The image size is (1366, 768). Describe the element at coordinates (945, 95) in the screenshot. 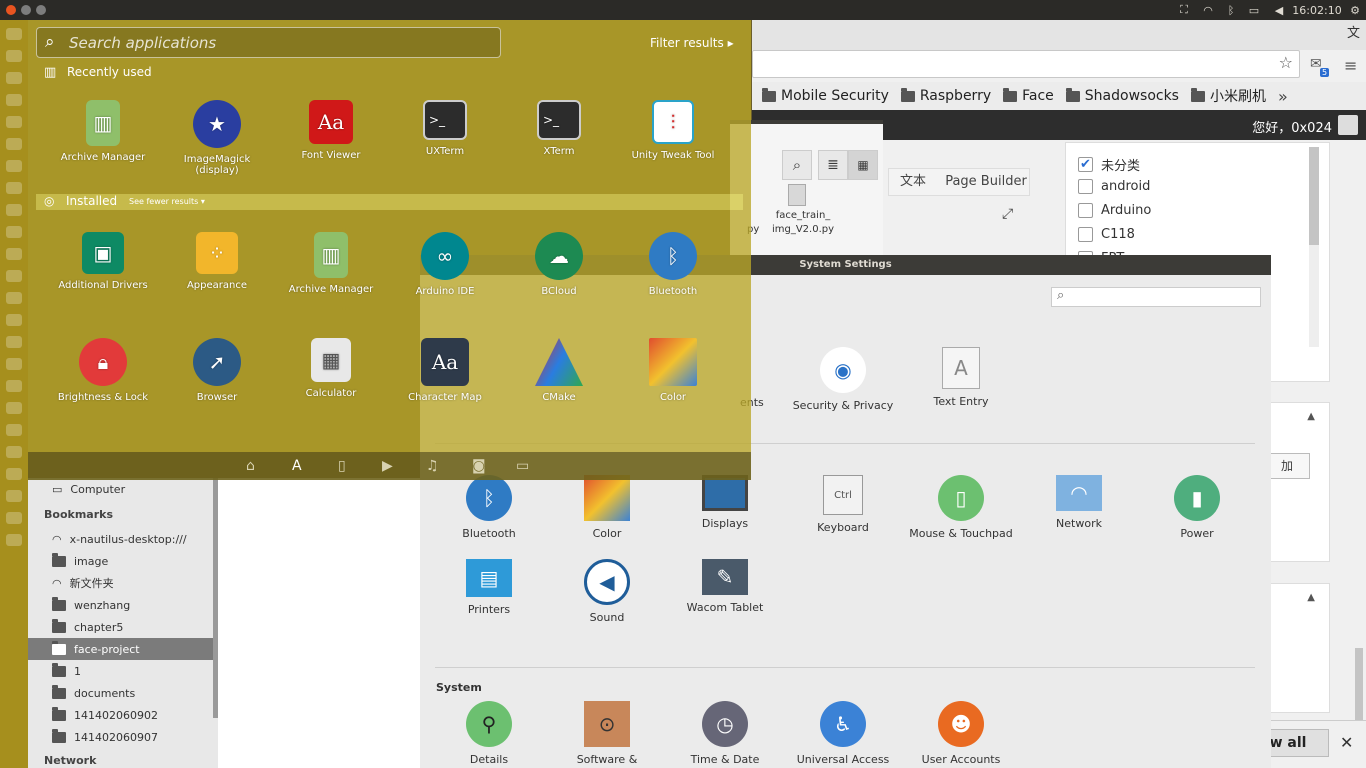

I see `bookmark-raspberry: Raspberry` at that location.